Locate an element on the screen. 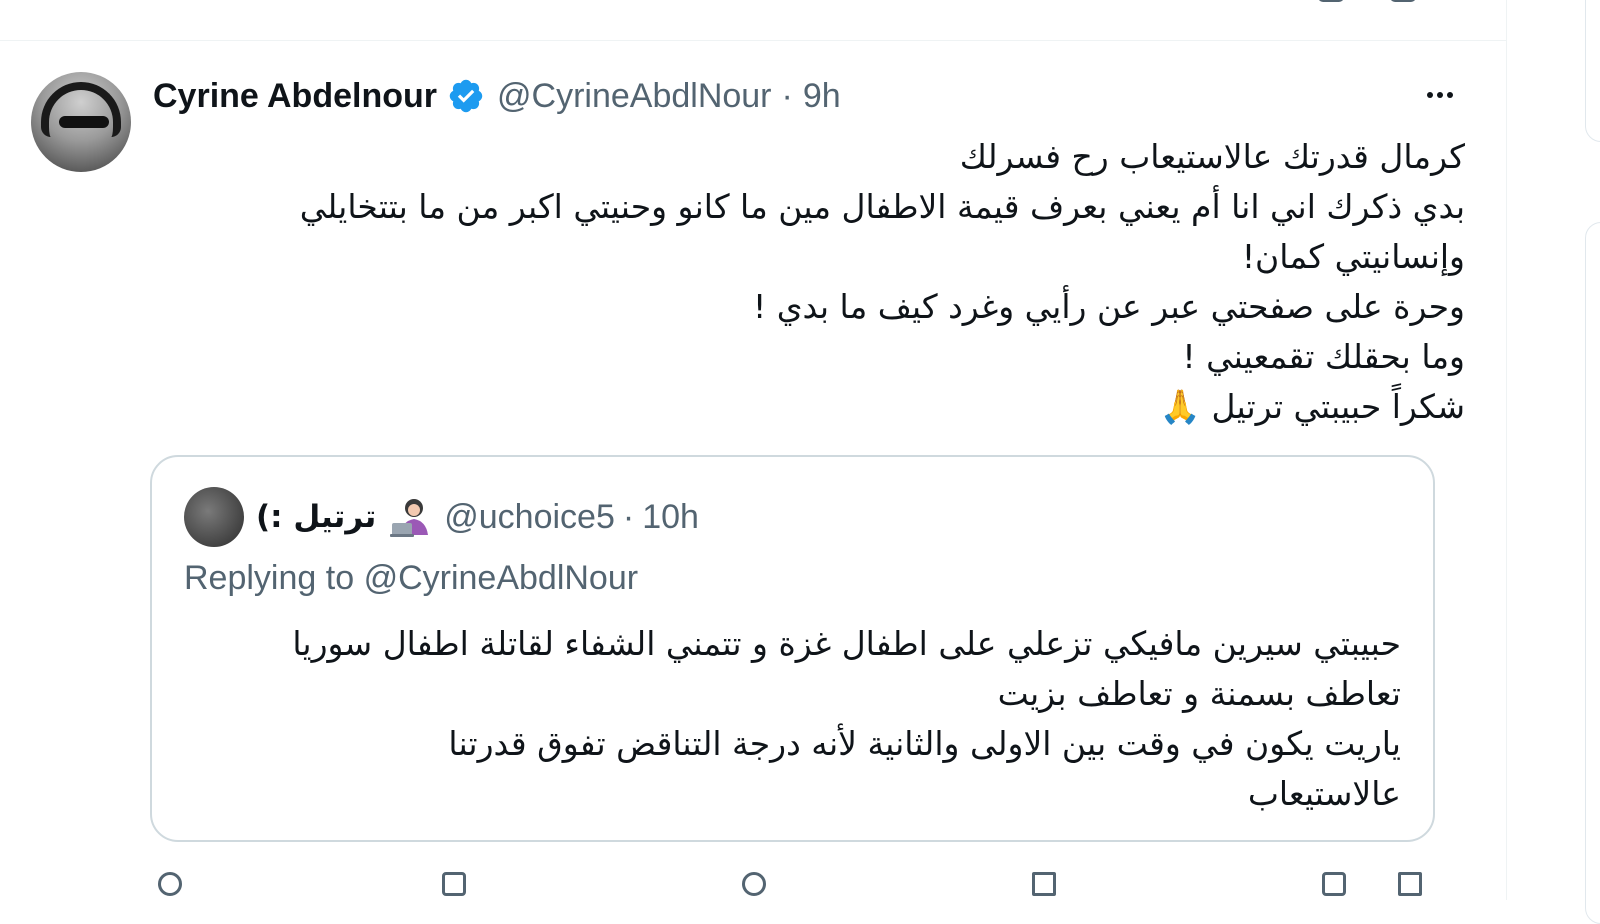 Image resolution: width=1600 pixels, height=924 pixels. like-icon is located at coordinates (754, 884).